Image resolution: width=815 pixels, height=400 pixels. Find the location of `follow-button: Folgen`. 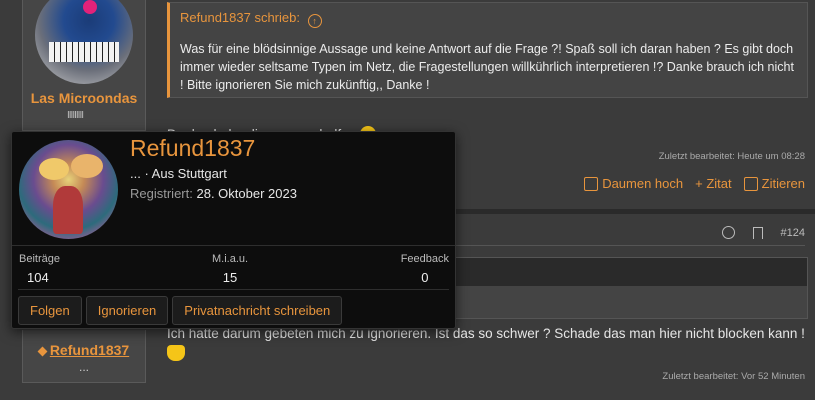

follow-button: Folgen is located at coordinates (50, 310).